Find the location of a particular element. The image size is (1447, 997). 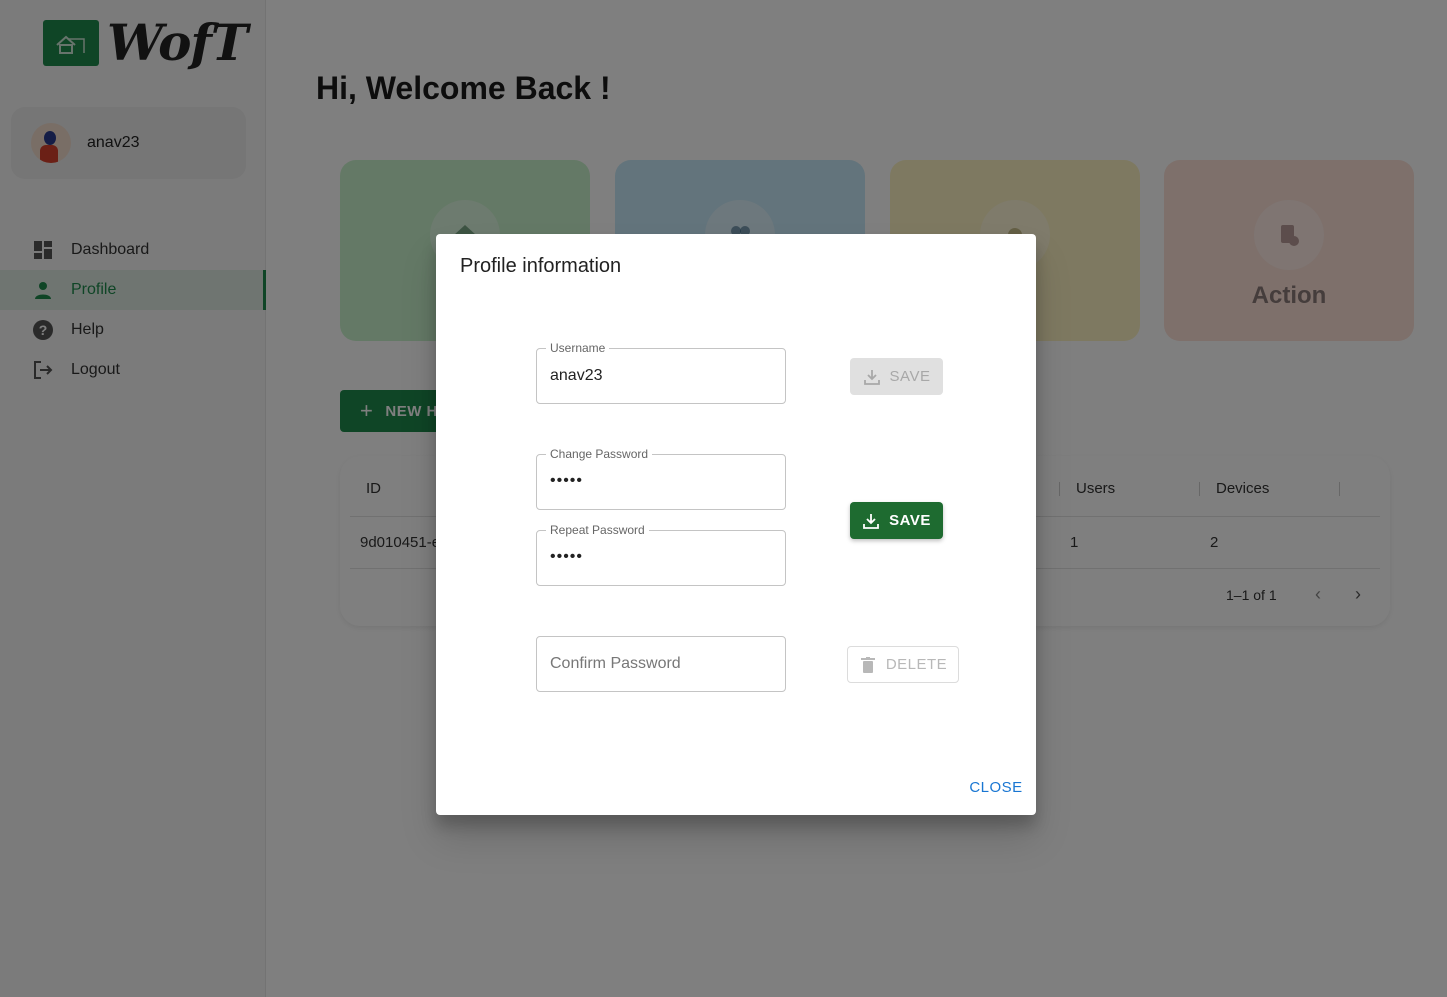

repeat-password-field: Repeat Password ••••• is located at coordinates (661, 554).